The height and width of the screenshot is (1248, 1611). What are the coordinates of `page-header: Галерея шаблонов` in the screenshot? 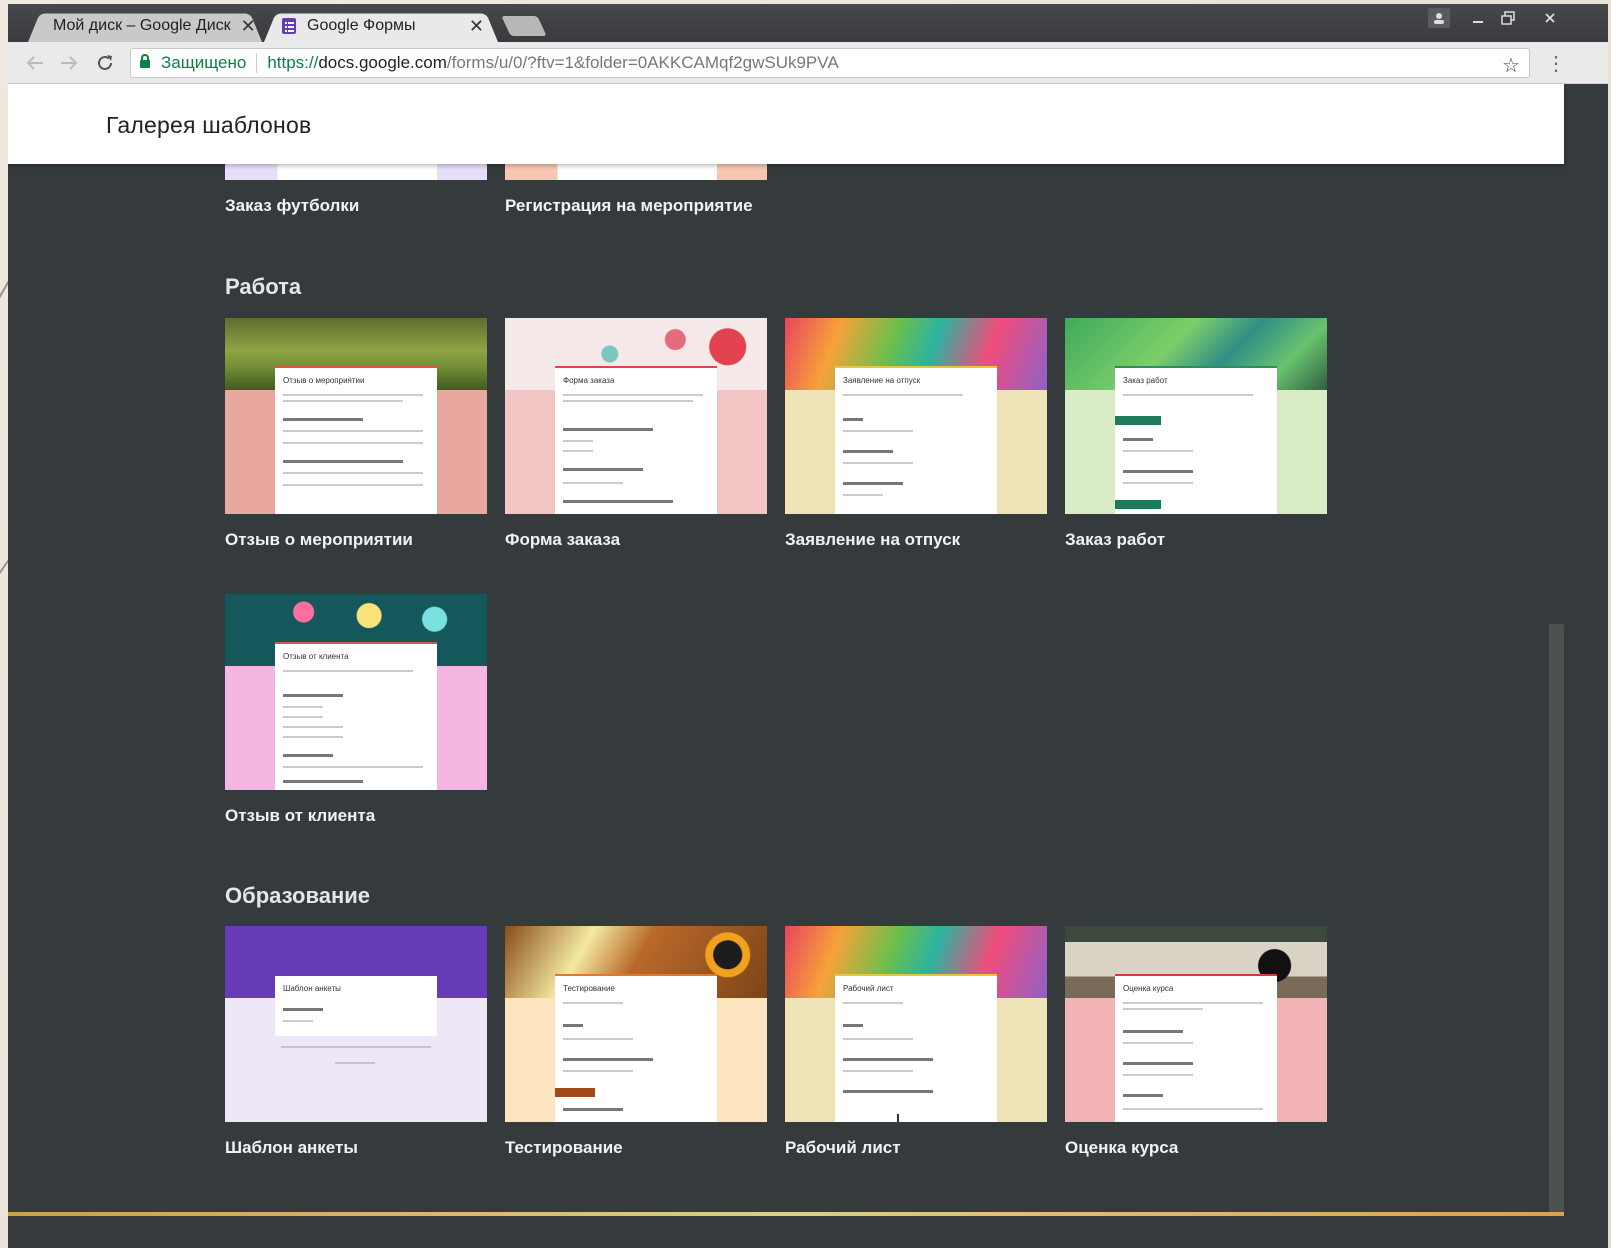 It's located at (786, 124).